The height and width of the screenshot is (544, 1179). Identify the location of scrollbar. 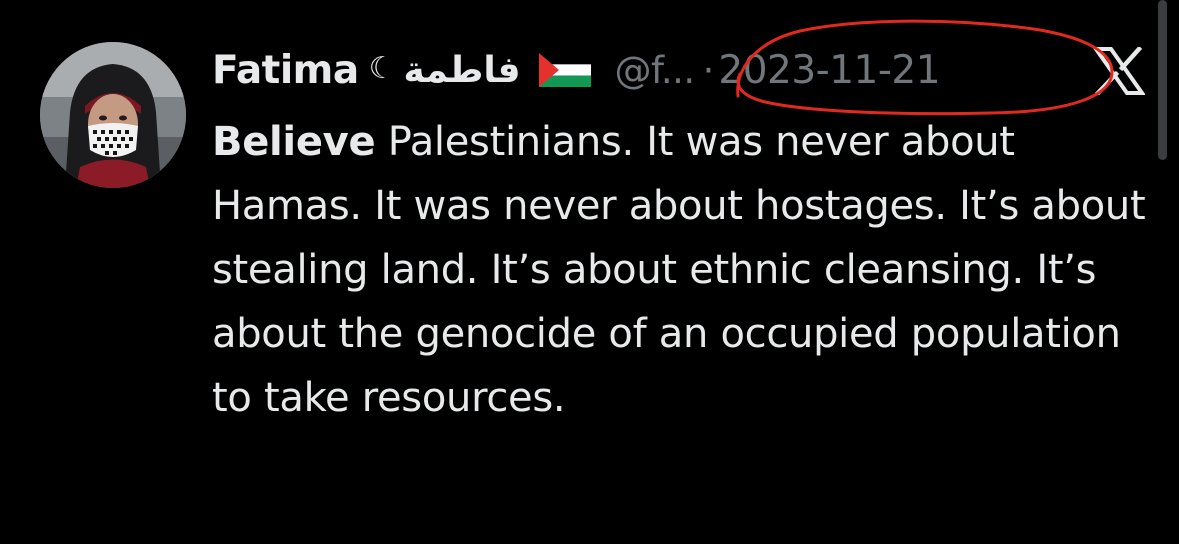
(1162, 80).